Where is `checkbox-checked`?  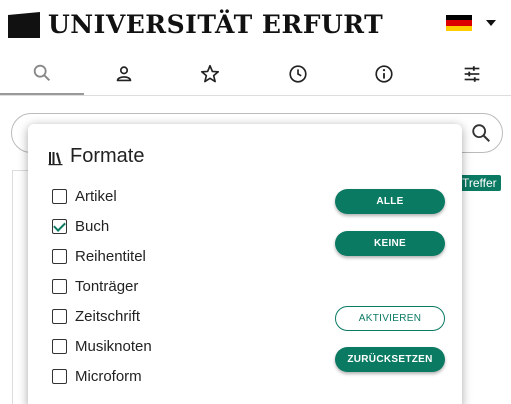
checkbox-checked is located at coordinates (59, 226).